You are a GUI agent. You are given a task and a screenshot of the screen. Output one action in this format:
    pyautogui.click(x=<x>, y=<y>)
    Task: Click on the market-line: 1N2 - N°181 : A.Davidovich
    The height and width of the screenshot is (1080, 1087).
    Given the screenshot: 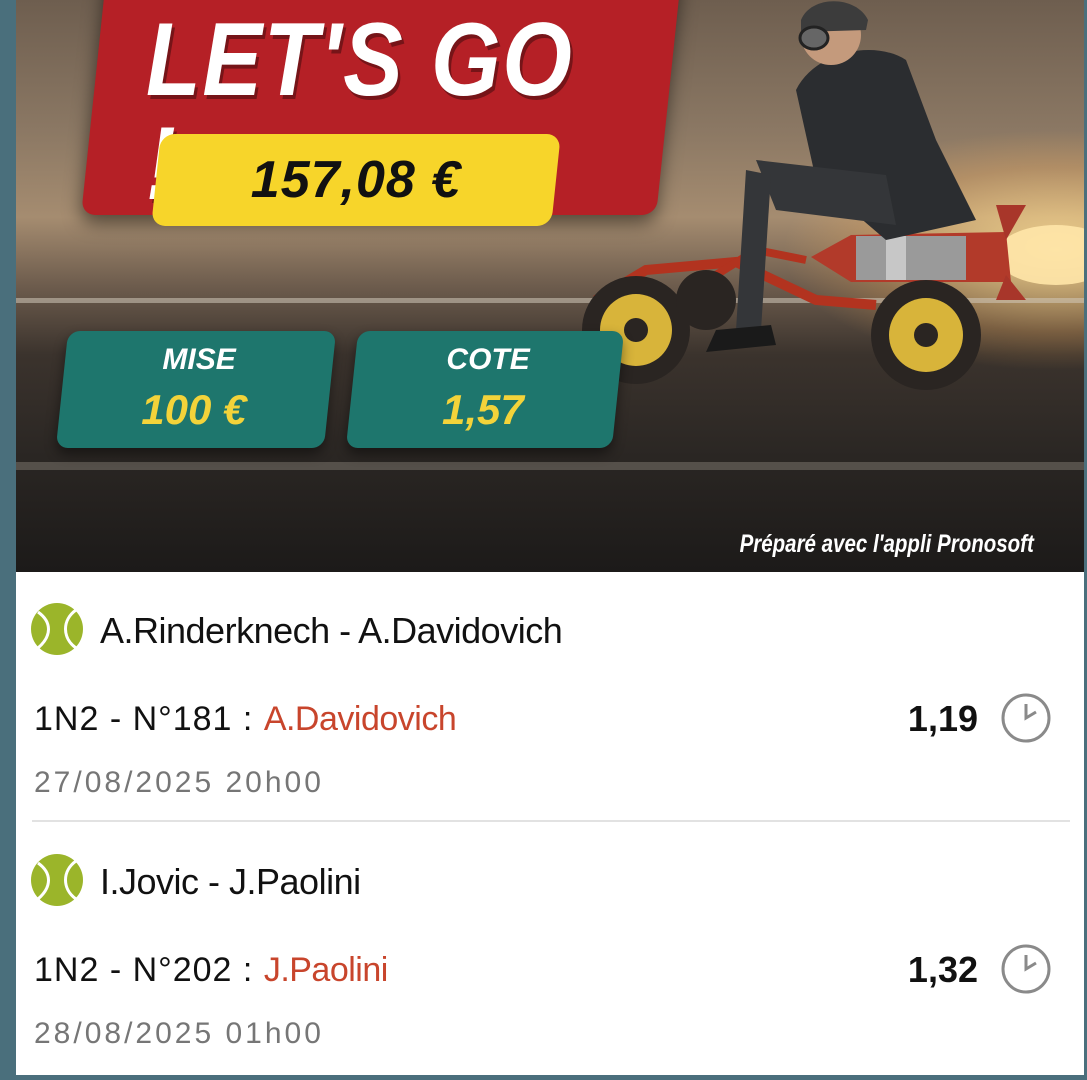 What is the action you would take?
    pyautogui.click(x=245, y=719)
    